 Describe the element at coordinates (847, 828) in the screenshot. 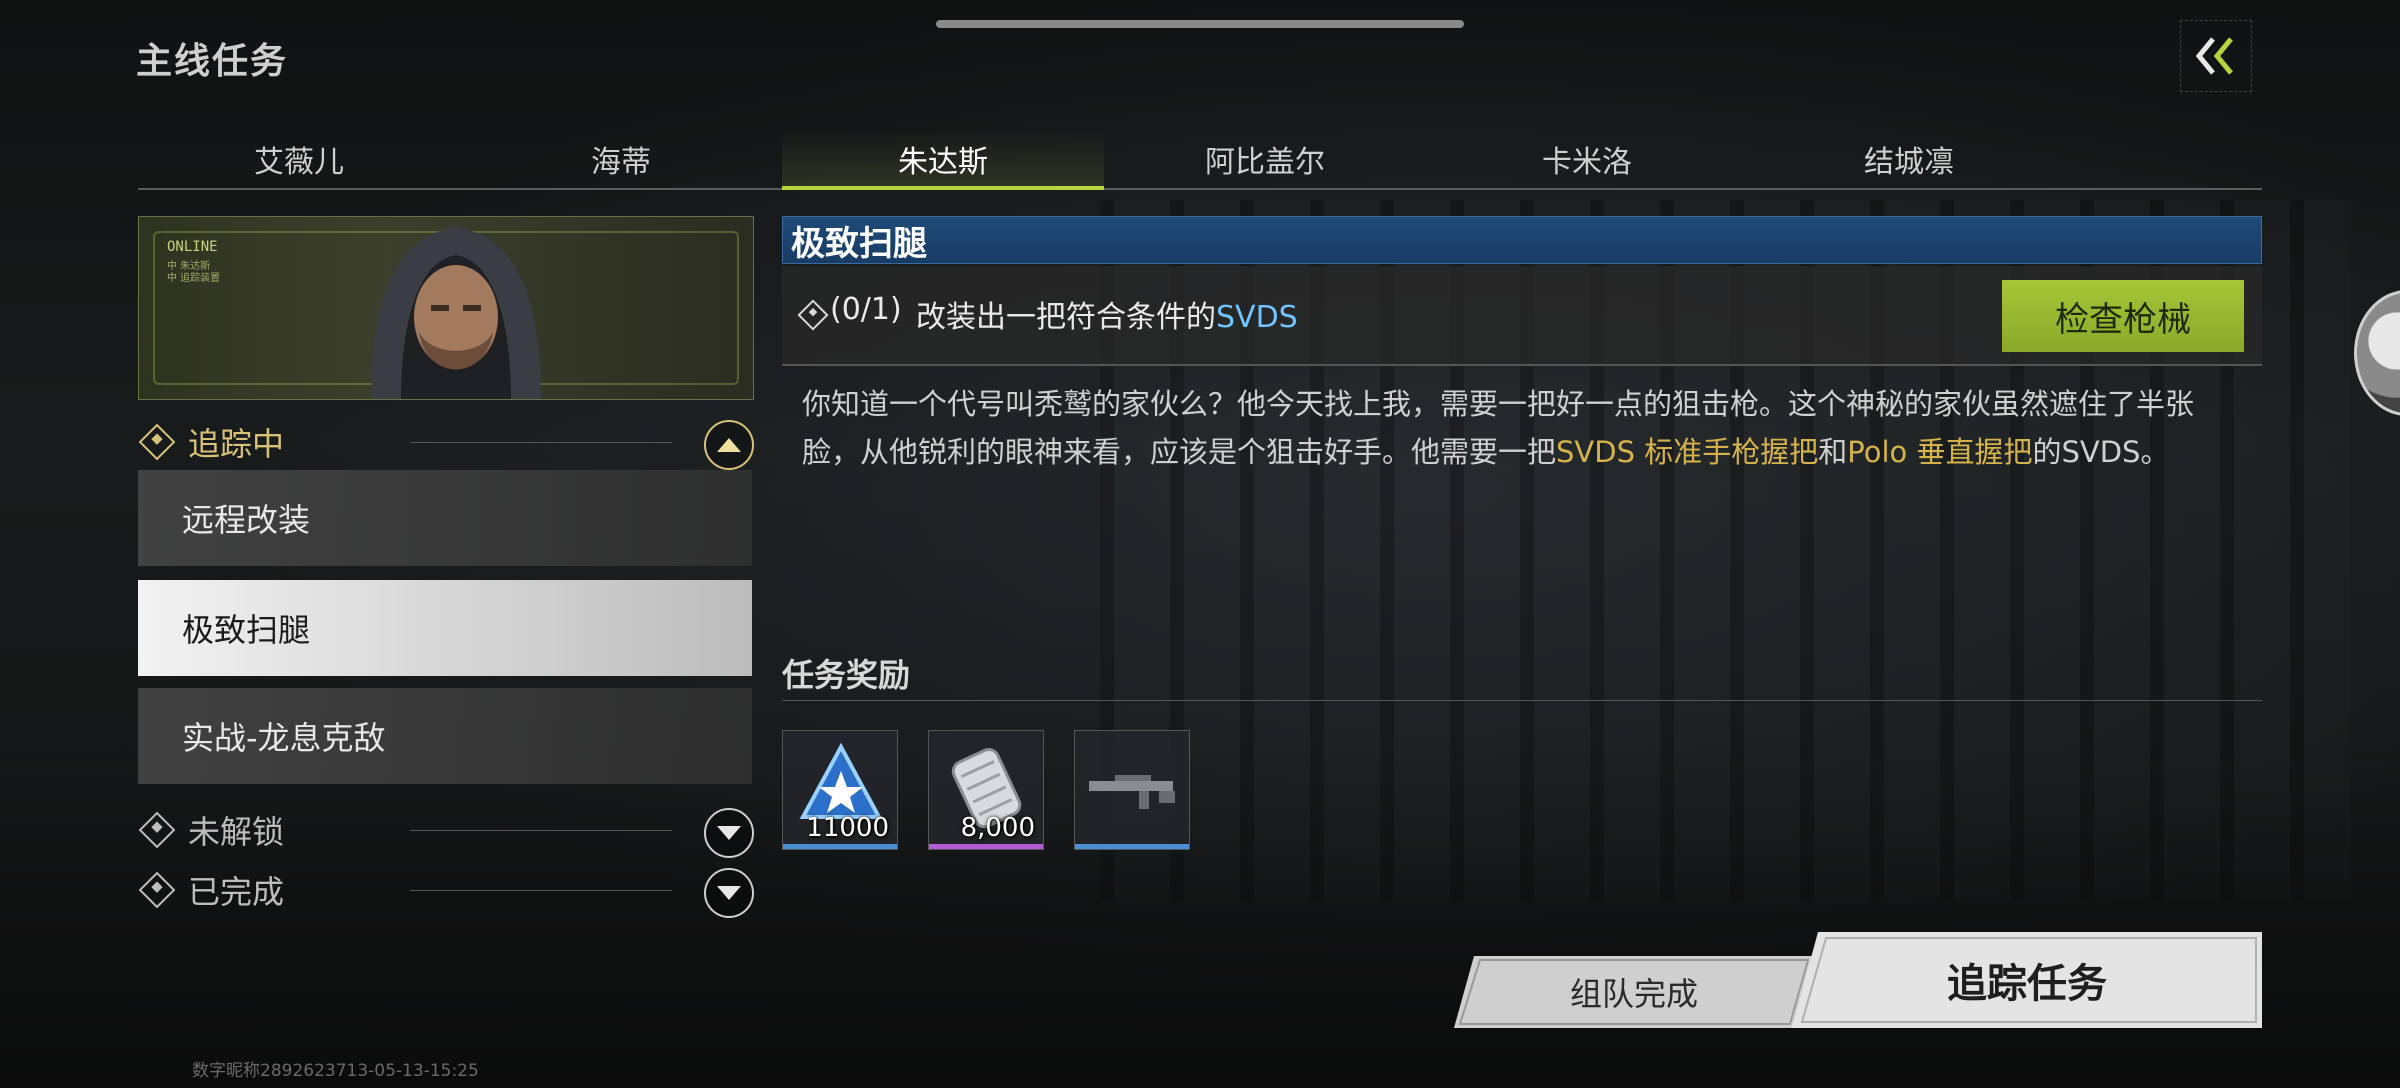

I see `reward-quantity: 11000` at that location.